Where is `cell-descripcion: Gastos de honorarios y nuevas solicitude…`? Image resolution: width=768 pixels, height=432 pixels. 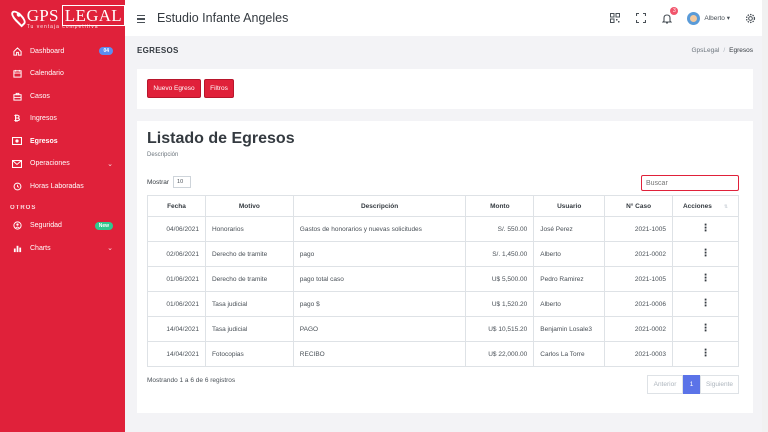 cell-descripcion: Gastos de honorarios y nuevas solicitude… is located at coordinates (379, 229).